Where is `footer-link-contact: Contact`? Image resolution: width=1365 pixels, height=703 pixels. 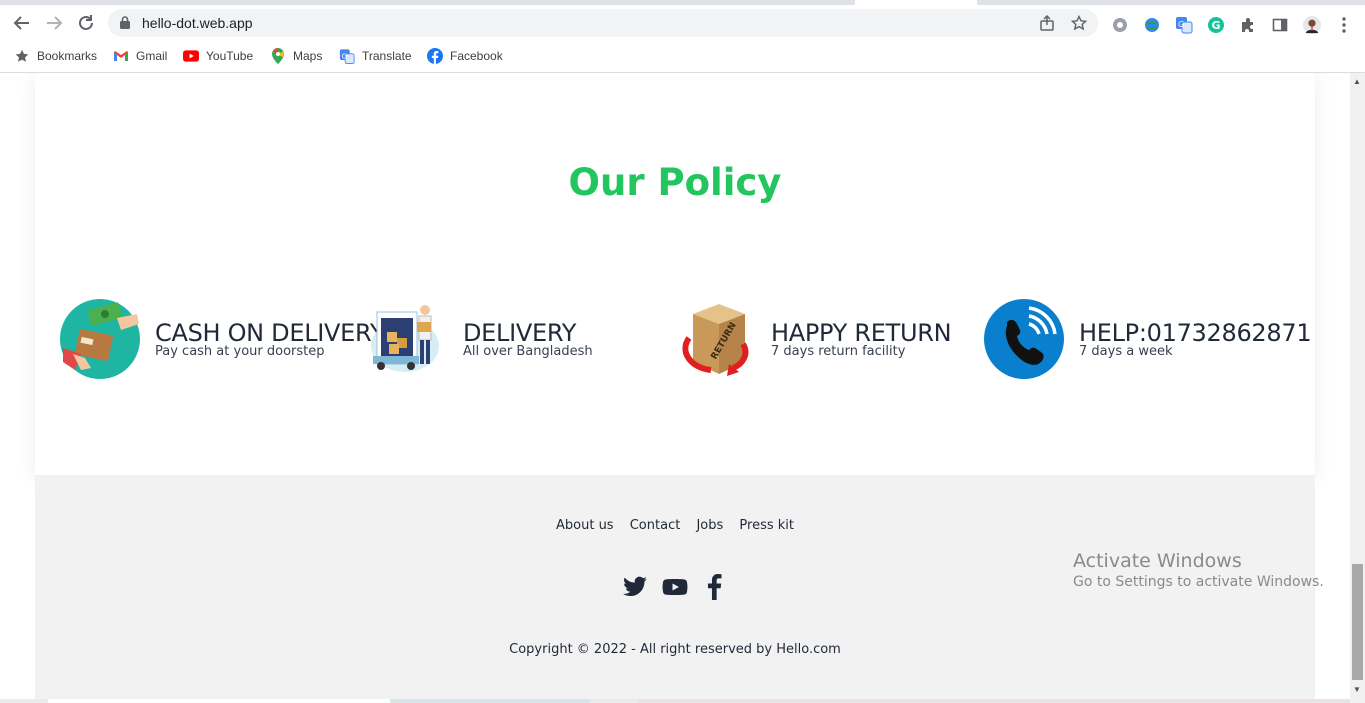
footer-link-contact: Contact is located at coordinates (655, 525).